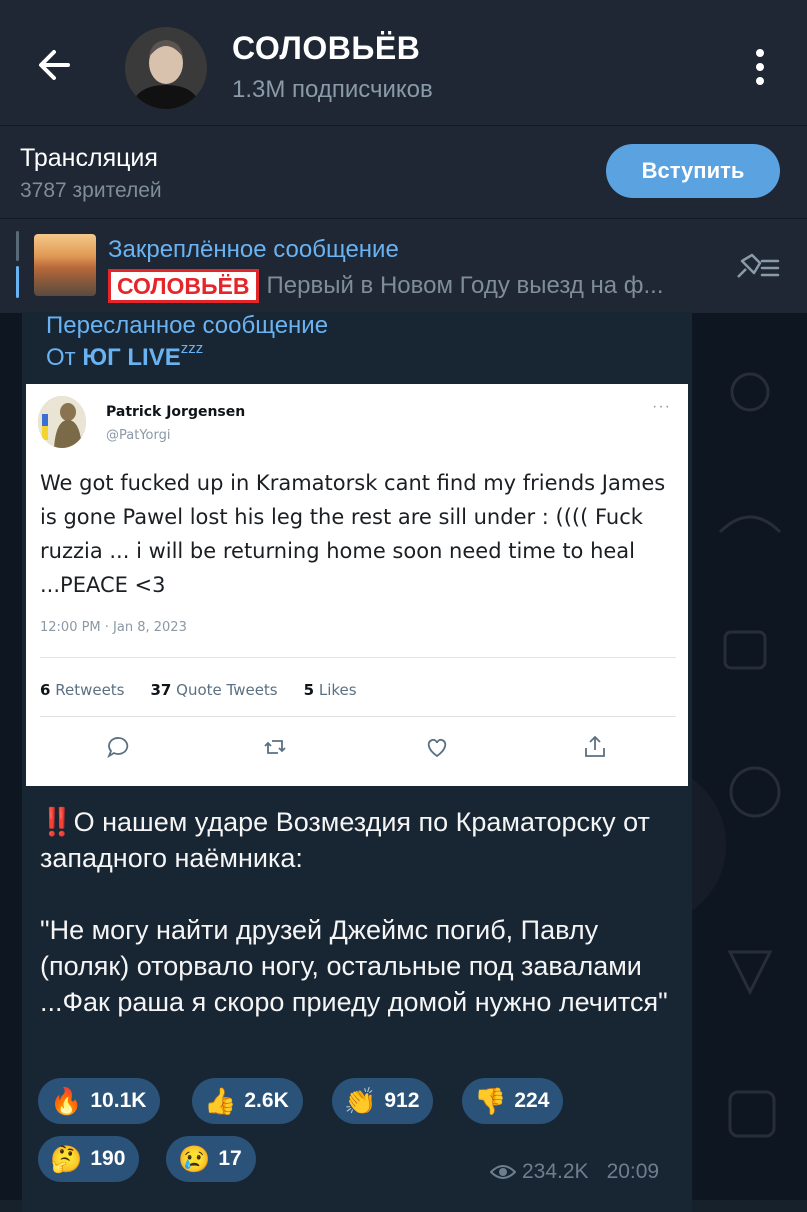 The image size is (807, 1212). I want to click on pinned-thumbnail, so click(65, 265).